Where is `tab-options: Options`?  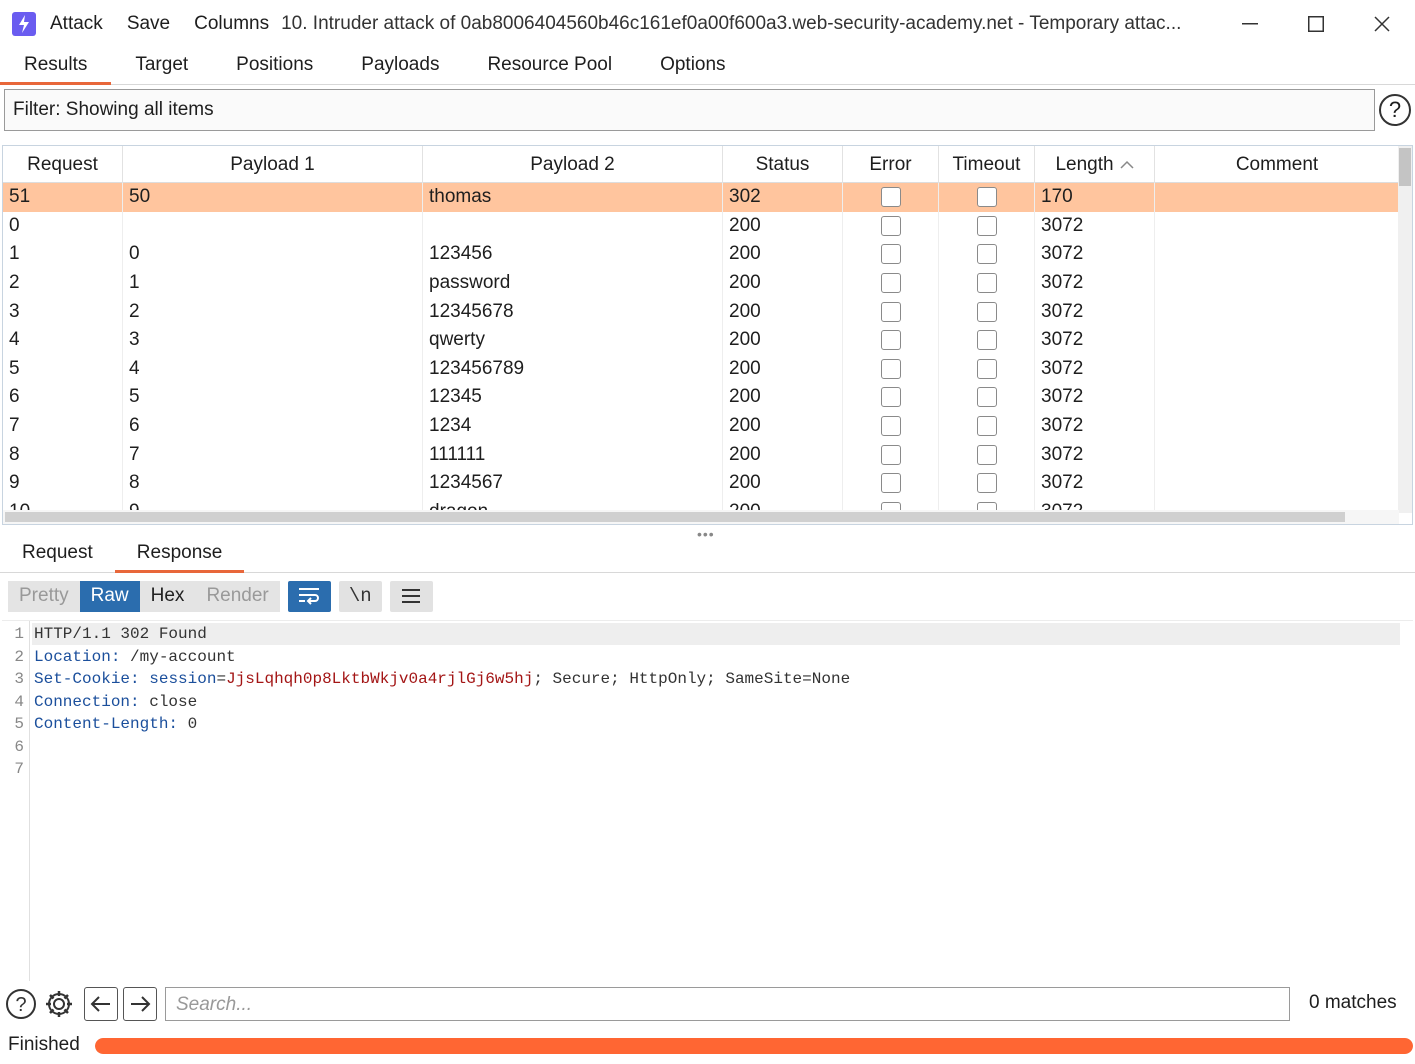
tab-options: Options is located at coordinates (692, 65).